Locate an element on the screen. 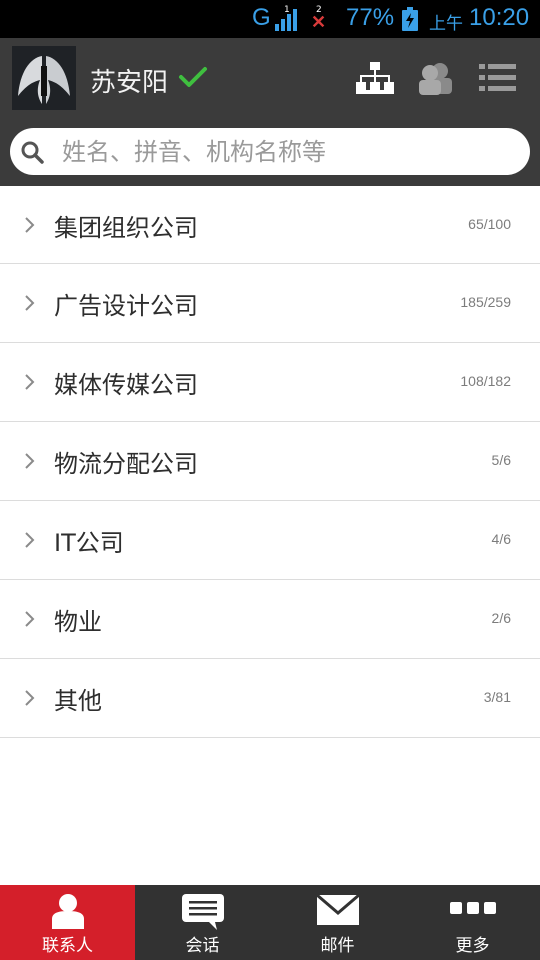 Image resolution: width=540 pixels, height=960 pixels. clock: 10:20 is located at coordinates (499, 17).